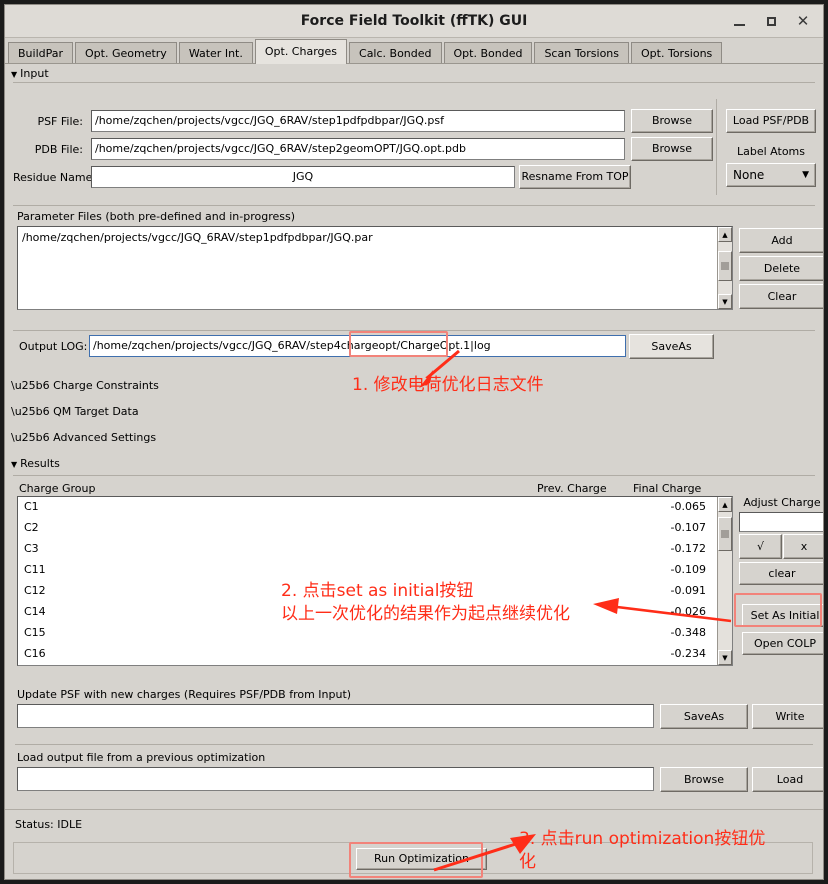  I want to click on section-divider, so click(414, 744).